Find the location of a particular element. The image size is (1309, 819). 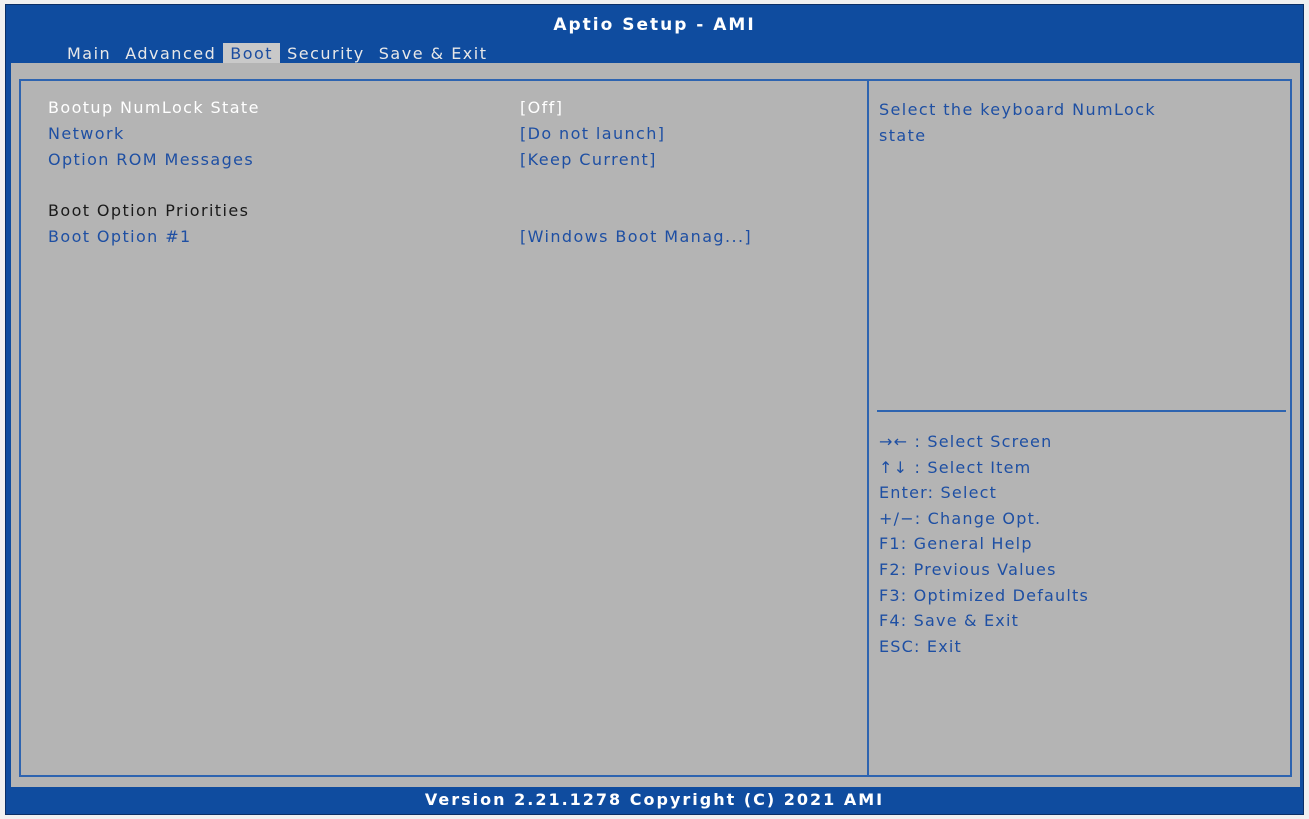

boot-priorities-heading: Boot Option Priorities is located at coordinates (149, 210).